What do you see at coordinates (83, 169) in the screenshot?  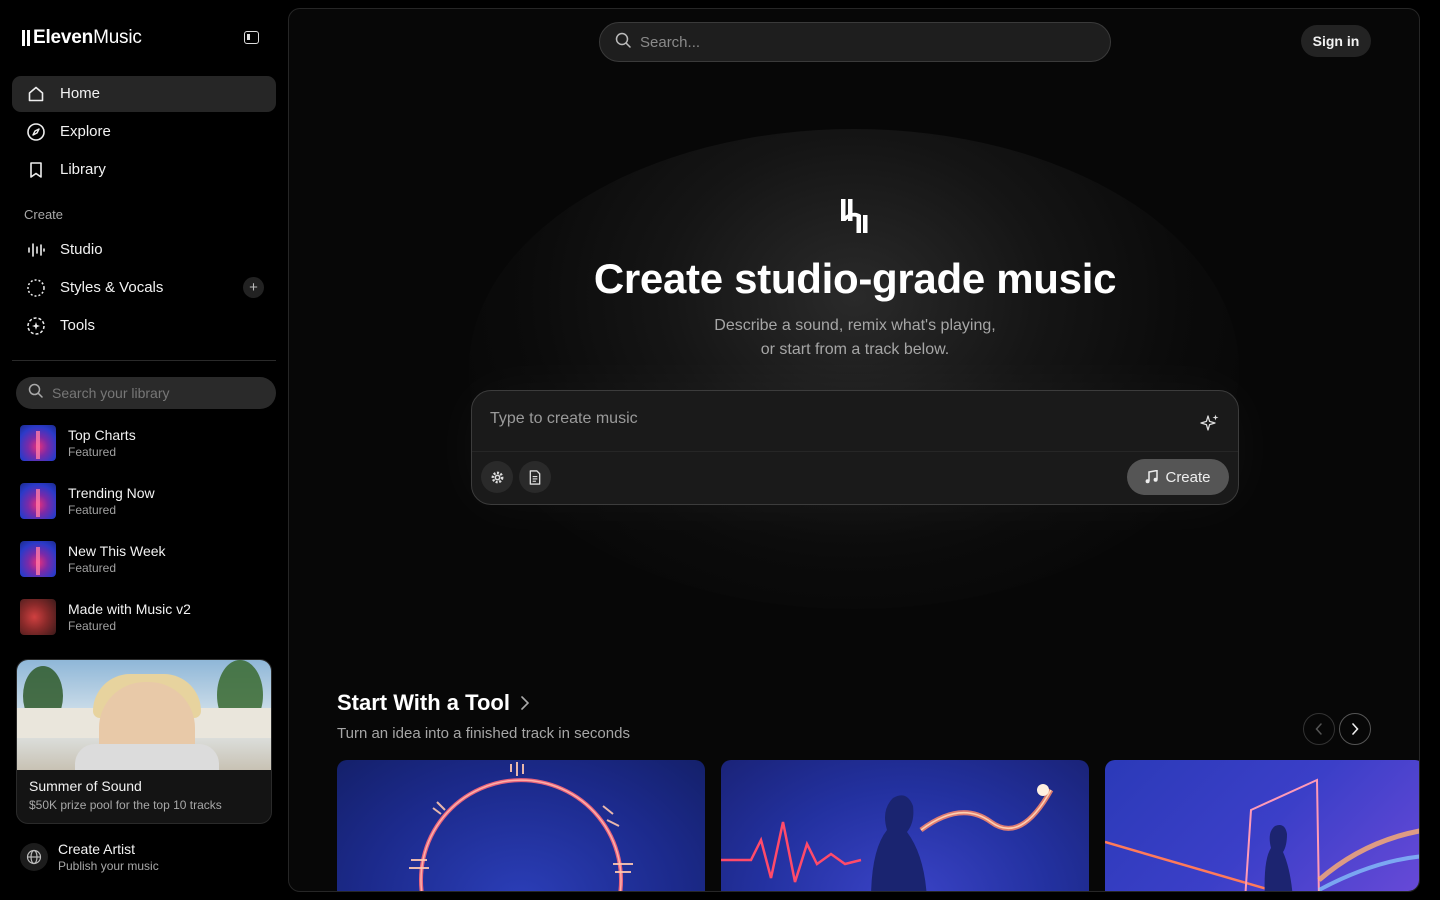 I see `sidebar-item-label: Library` at bounding box center [83, 169].